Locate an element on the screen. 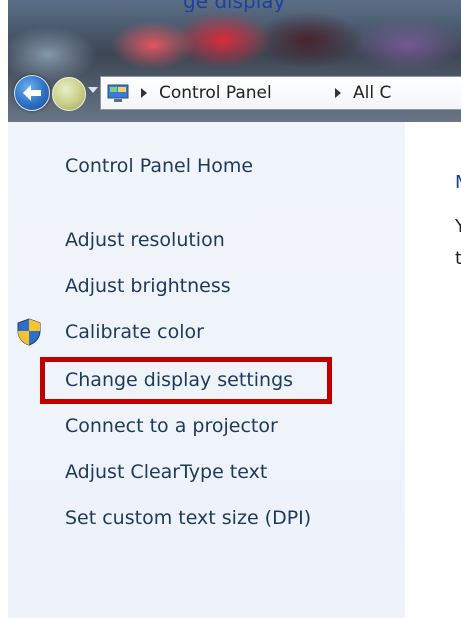 Image resolution: width=461 pixels, height=618 pixels. adjust-brightness-link: Adjust brightness is located at coordinates (148, 286).